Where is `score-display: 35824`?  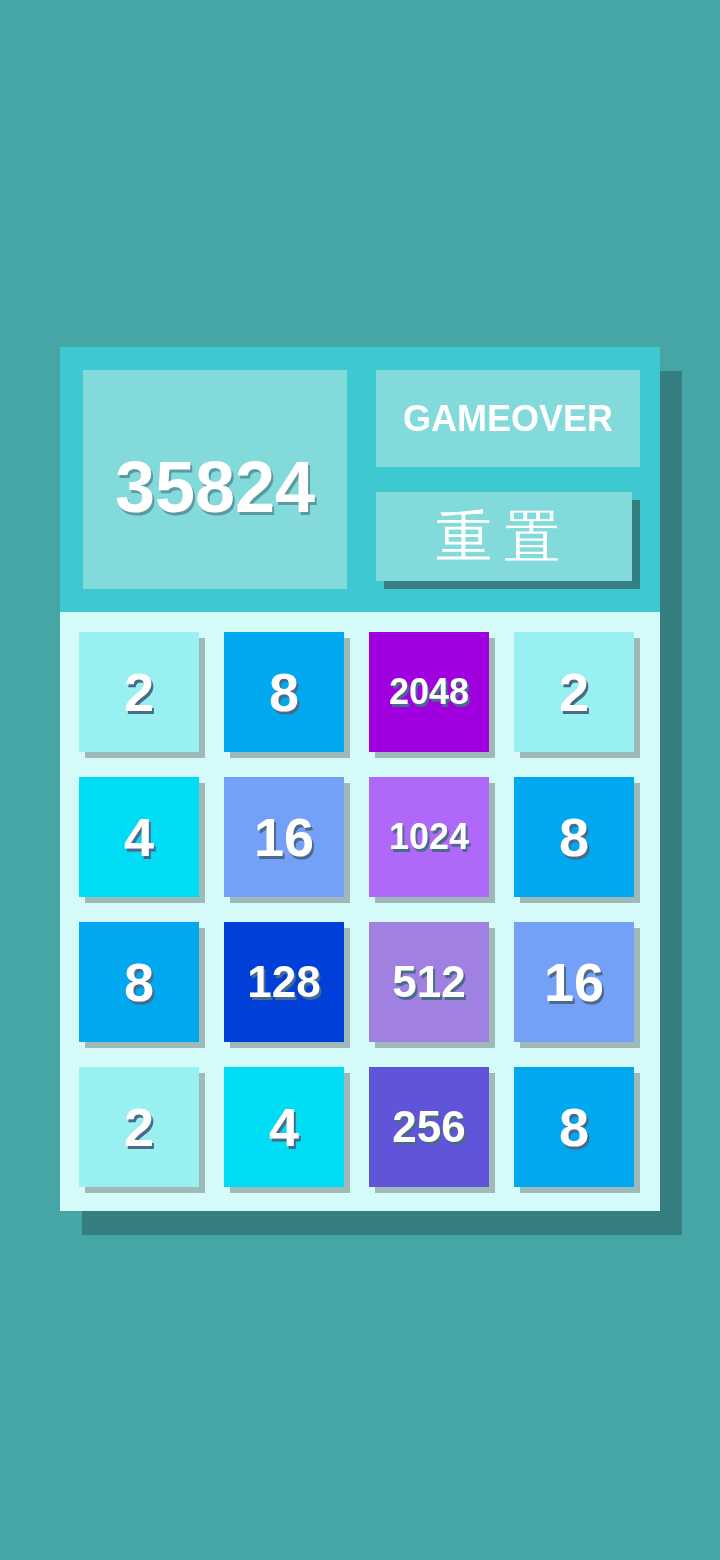 score-display: 35824 is located at coordinates (215, 479).